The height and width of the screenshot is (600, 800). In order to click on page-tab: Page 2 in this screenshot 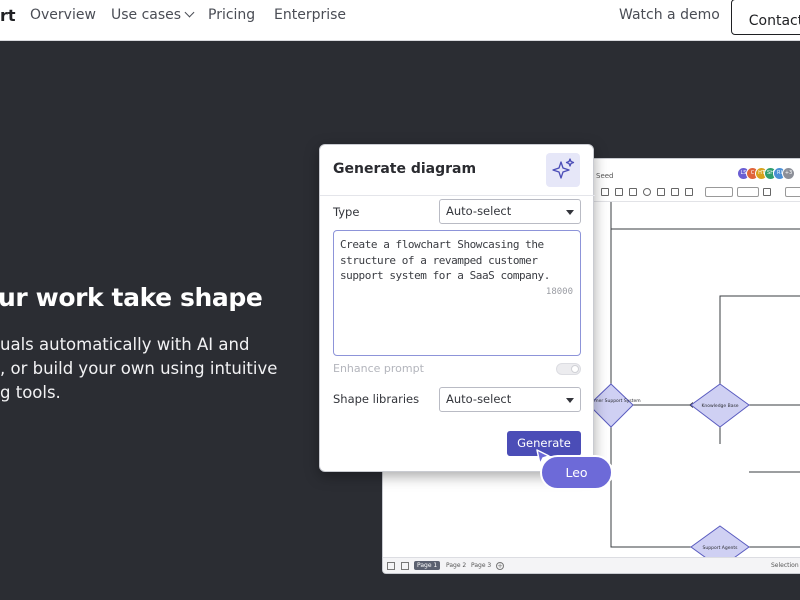, I will do `click(456, 565)`.